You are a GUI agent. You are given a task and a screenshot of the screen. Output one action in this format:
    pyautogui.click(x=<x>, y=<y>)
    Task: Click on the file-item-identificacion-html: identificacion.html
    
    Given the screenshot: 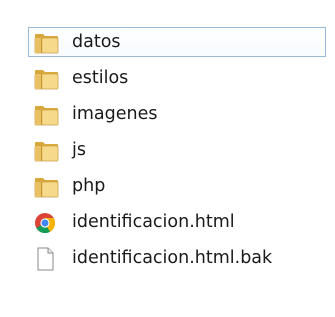 What is the action you would take?
    pyautogui.click(x=177, y=222)
    